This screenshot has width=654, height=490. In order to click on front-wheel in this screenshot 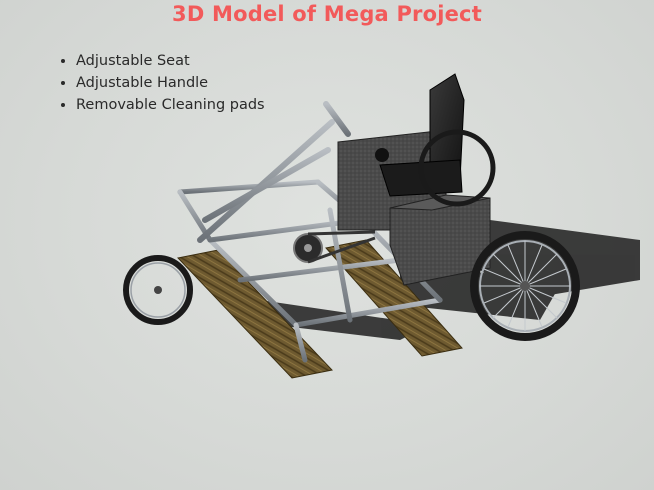, I will do `click(158, 290)`.